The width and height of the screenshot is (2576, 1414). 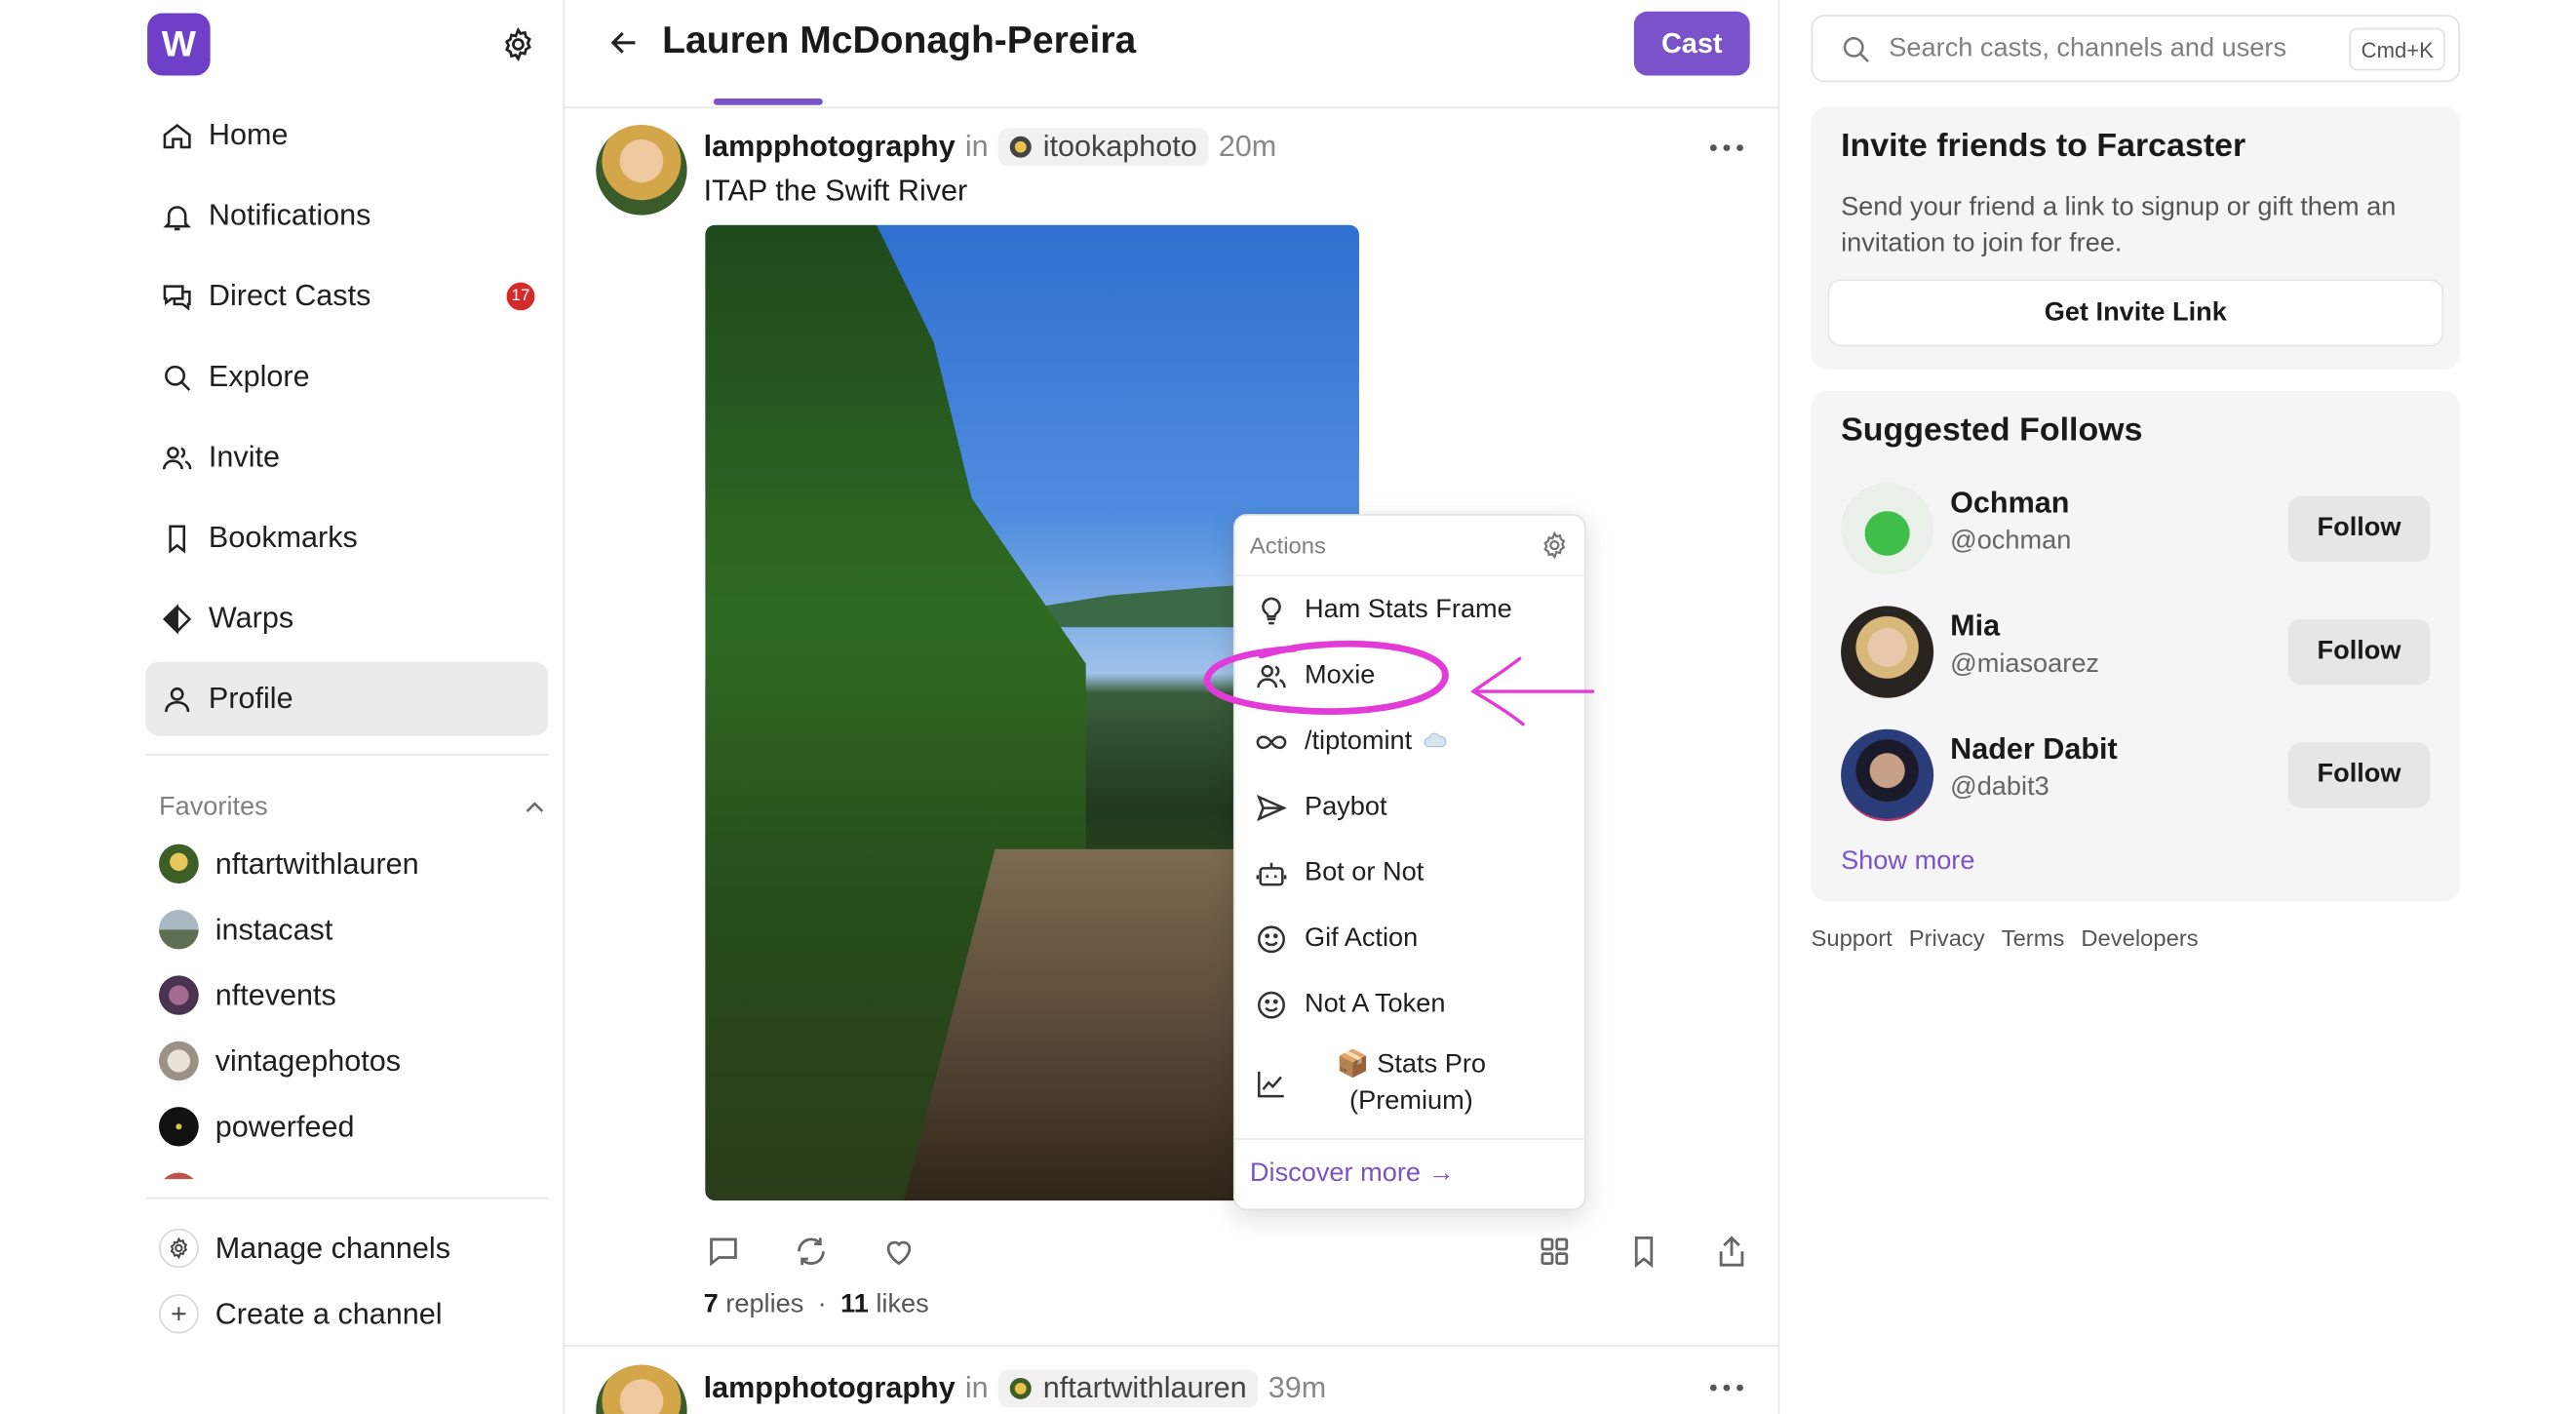 What do you see at coordinates (1409, 547) in the screenshot?
I see `actions-menu-header: Actions` at bounding box center [1409, 547].